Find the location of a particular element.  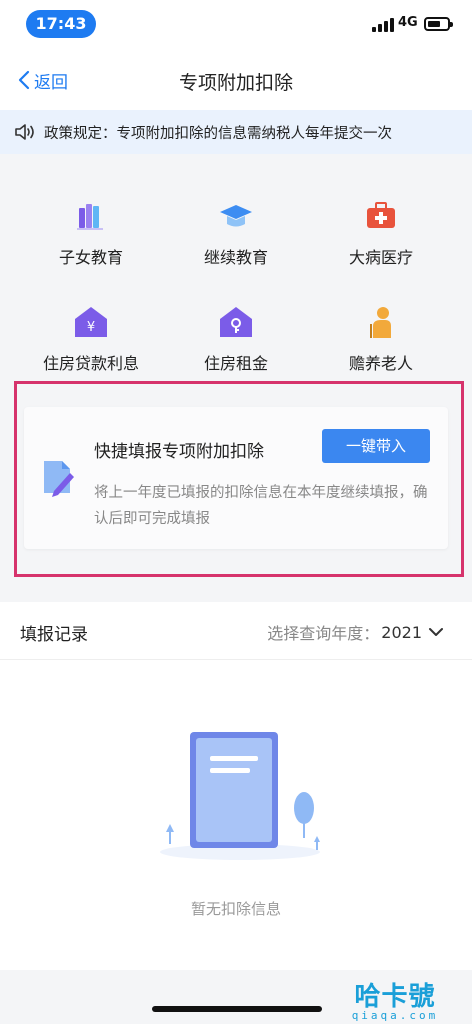

house-key-icon is located at coordinates (236, 322).